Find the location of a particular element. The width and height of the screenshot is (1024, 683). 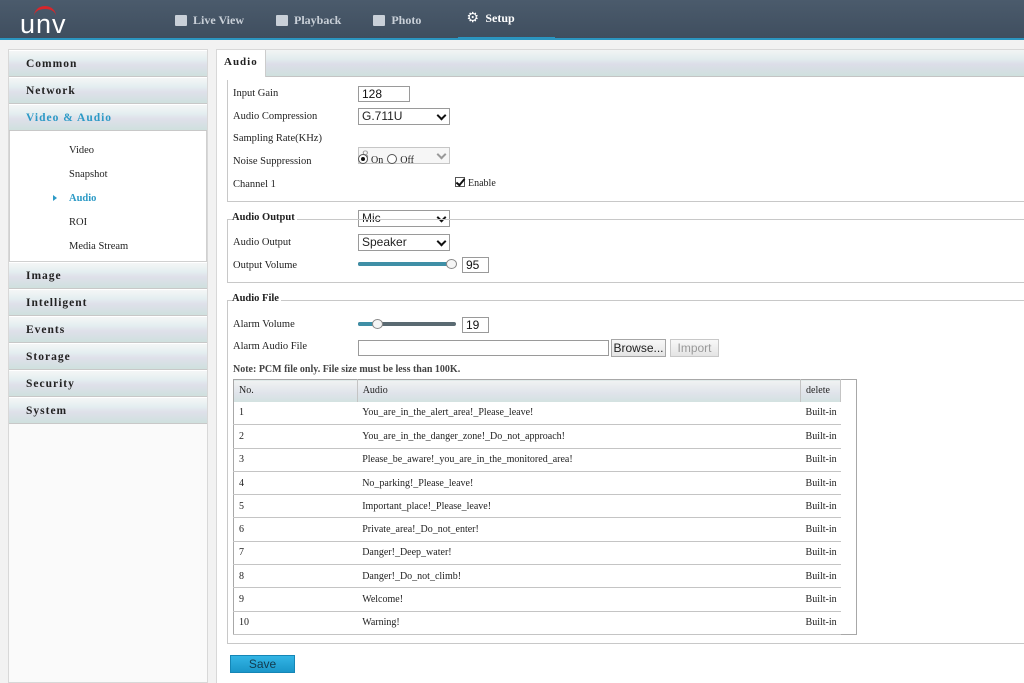

sidebar-item-intelligent: Intelligent is located at coordinates (108, 302).